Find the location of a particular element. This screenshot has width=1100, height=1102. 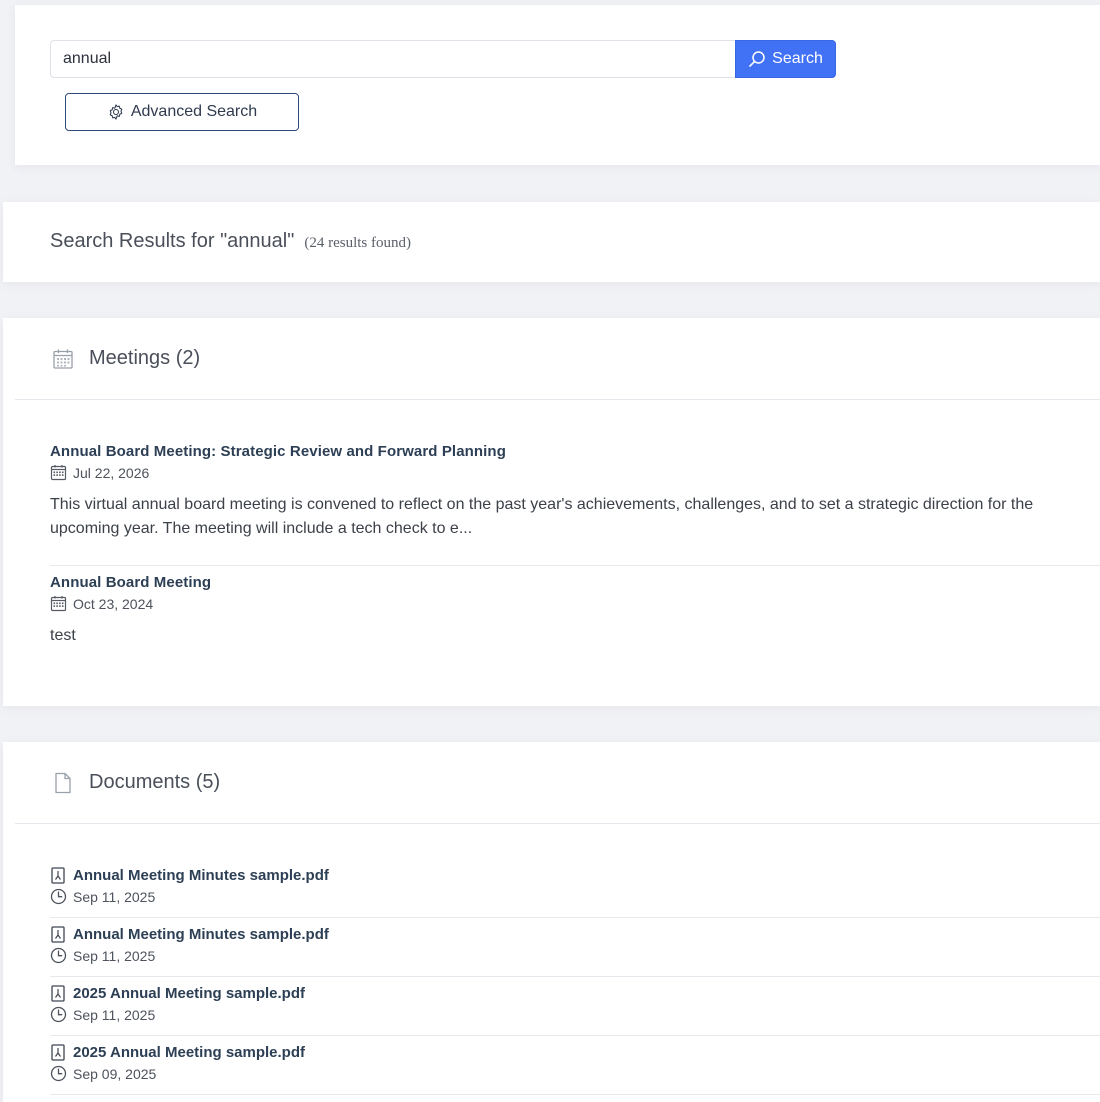

meeting-item: Annual Board Meeting Oct 23, 2024 test is located at coordinates (575, 611).